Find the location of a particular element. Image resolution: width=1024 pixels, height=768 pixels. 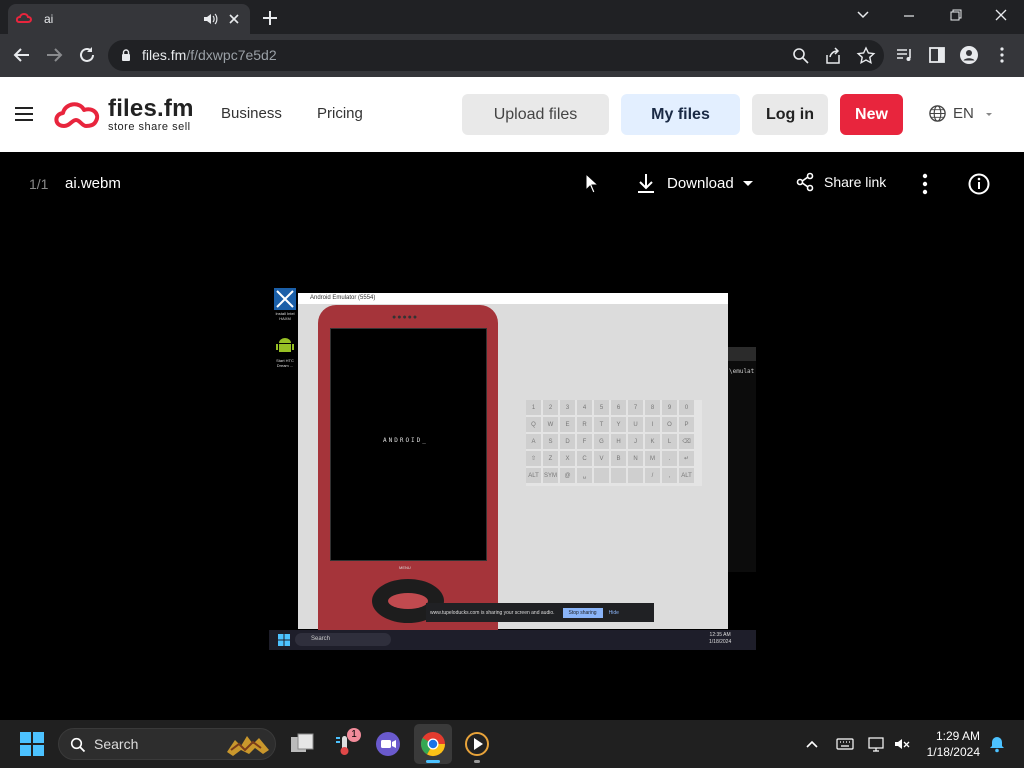

close-window-icon is located at coordinates (1001, 15).